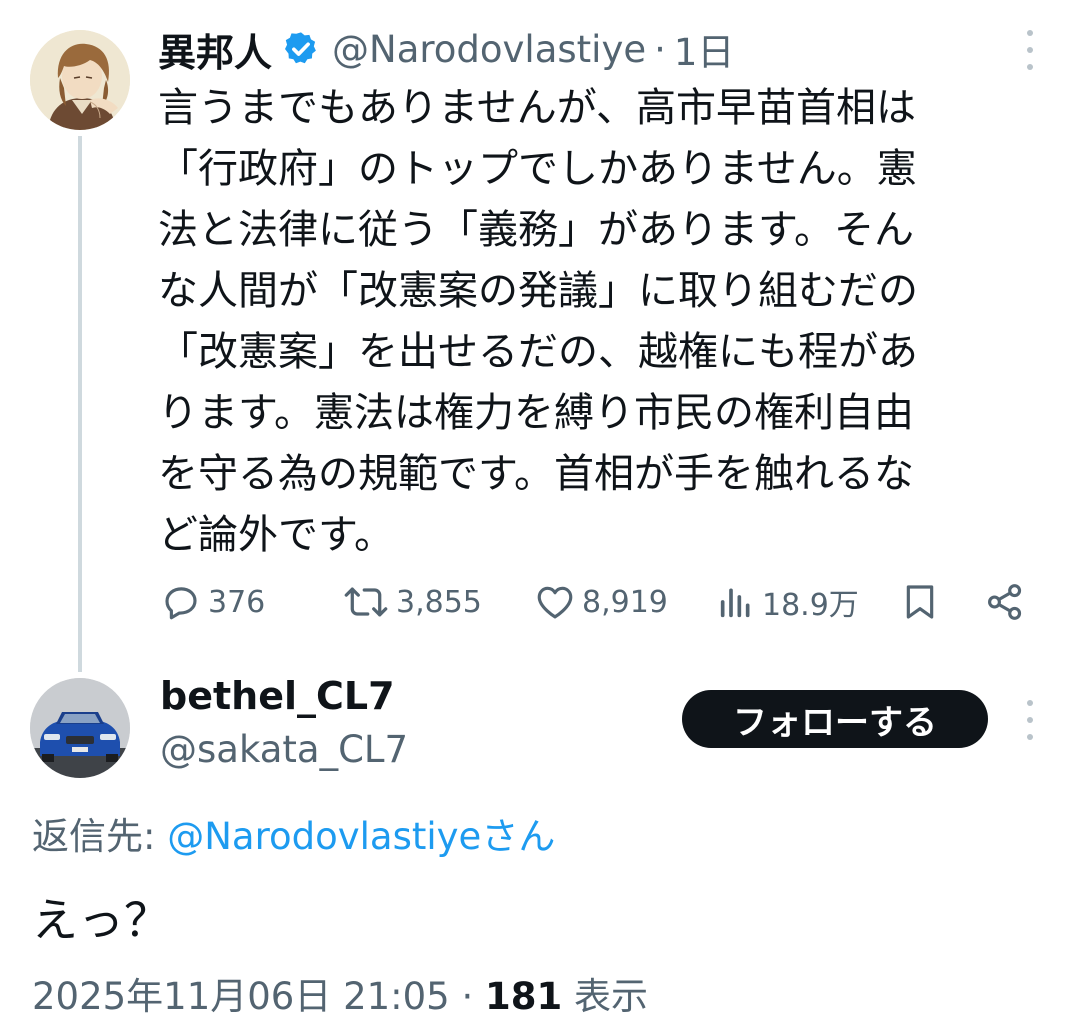 The height and width of the screenshot is (1024, 1080). What do you see at coordinates (625, 602) in the screenshot?
I see `like-count: 8,919` at bounding box center [625, 602].